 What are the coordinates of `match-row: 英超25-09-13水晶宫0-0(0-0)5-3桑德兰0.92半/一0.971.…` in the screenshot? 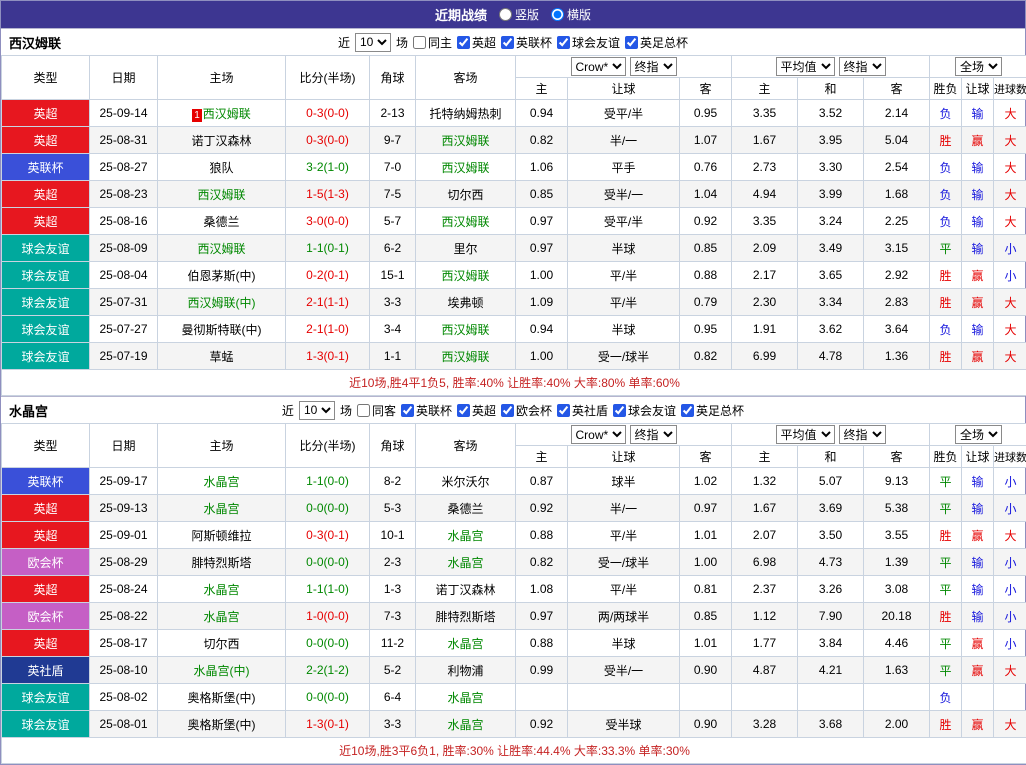 It's located at (514, 508).